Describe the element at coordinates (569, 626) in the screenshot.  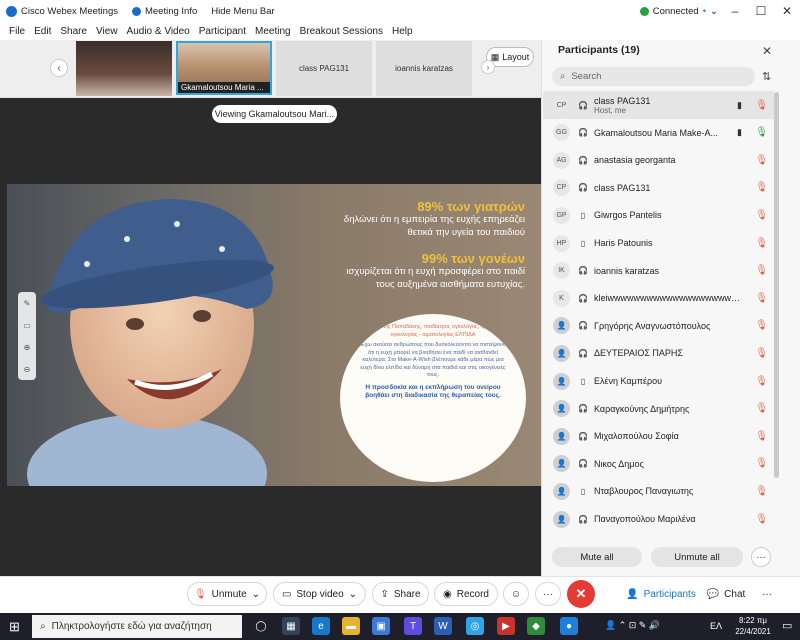
I see `browser-app-icon: ●` at that location.